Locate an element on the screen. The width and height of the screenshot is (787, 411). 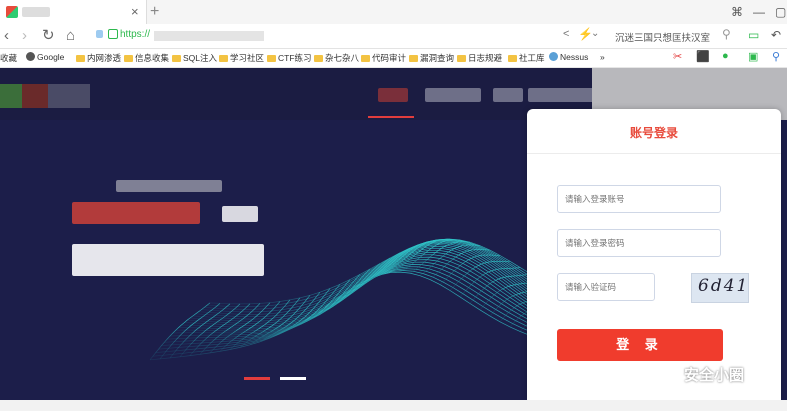
navigation-bar: ‹ › ↻ ⌂ https:// < ⚡ ⌄ 沉迷三国只想匡扶汉室 ⚲ ▭ ↶ is located at coordinates (393, 36).